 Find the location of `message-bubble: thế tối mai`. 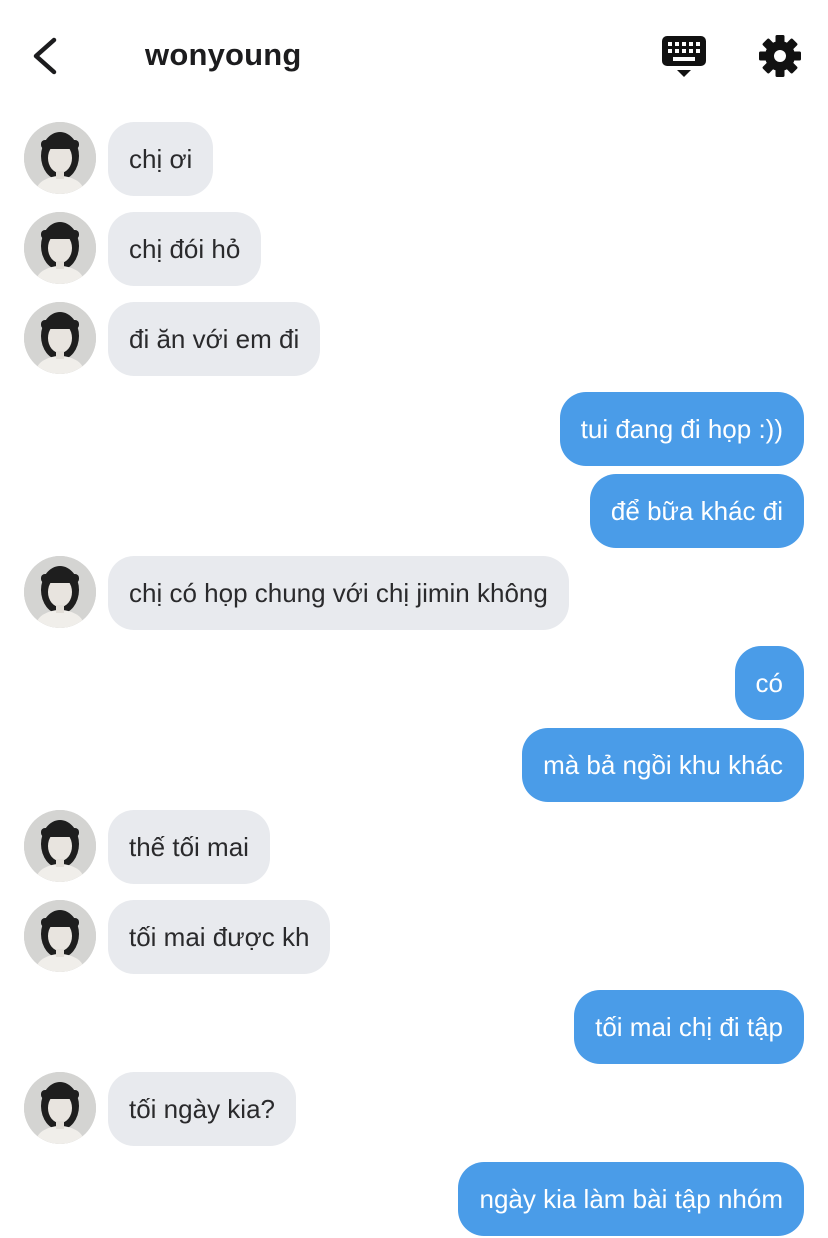

message-bubble: thế tối mai is located at coordinates (189, 847).